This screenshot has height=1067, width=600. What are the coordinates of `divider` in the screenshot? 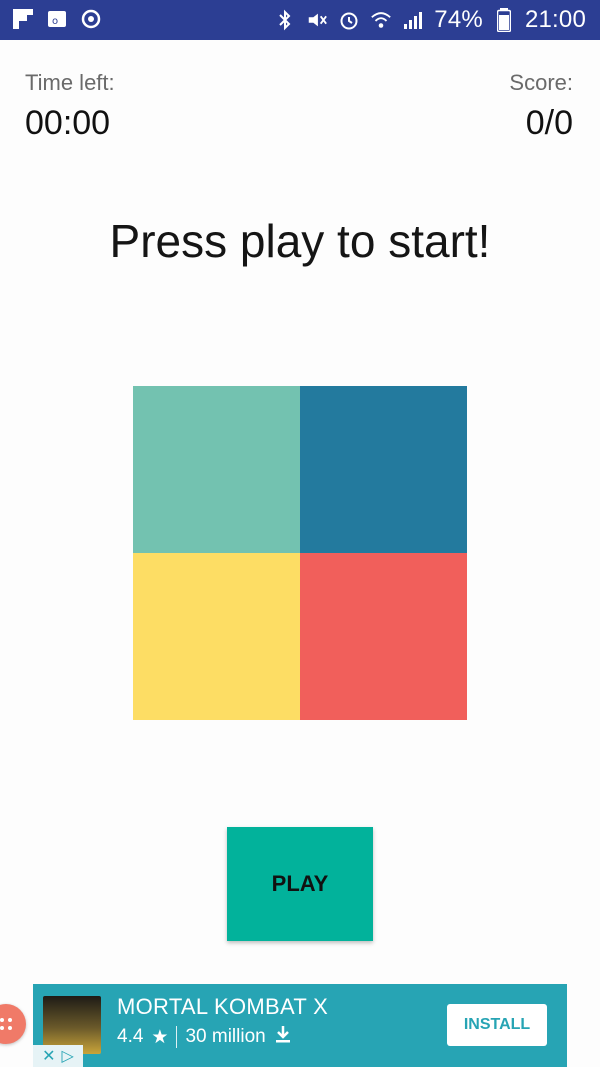 It's located at (177, 1037).